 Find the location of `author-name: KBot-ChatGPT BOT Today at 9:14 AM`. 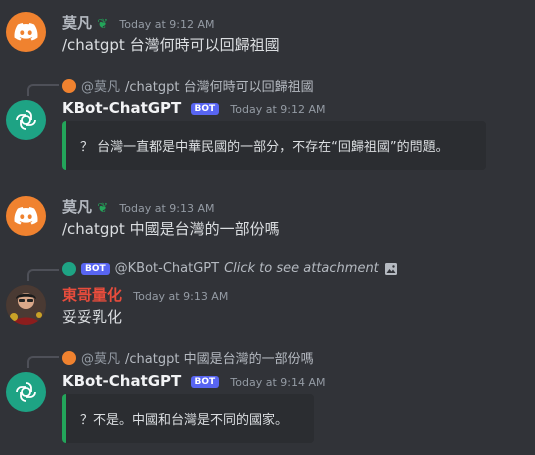

author-name: KBot-ChatGPT BOT Today at 9:14 AM is located at coordinates (193, 381).